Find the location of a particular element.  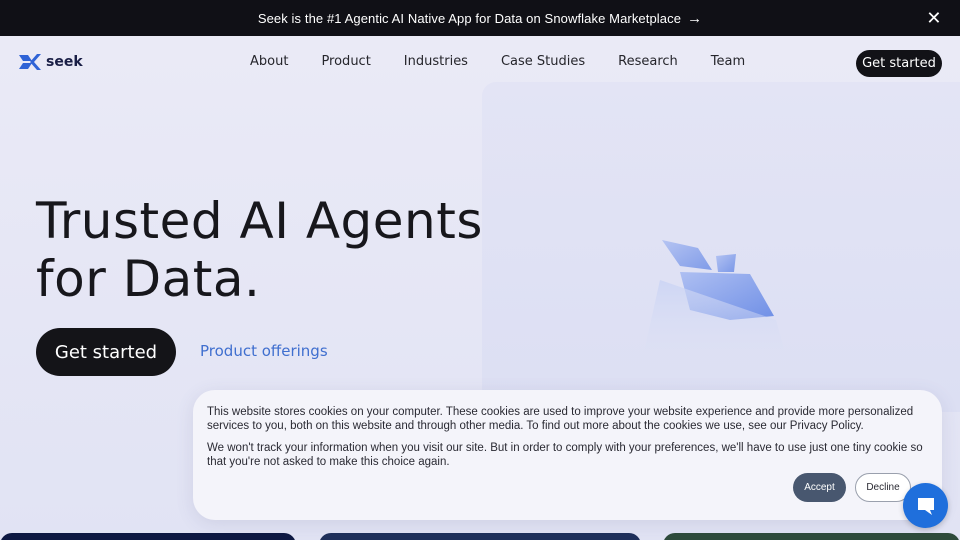

brand-logo: seek is located at coordinates (50, 62).